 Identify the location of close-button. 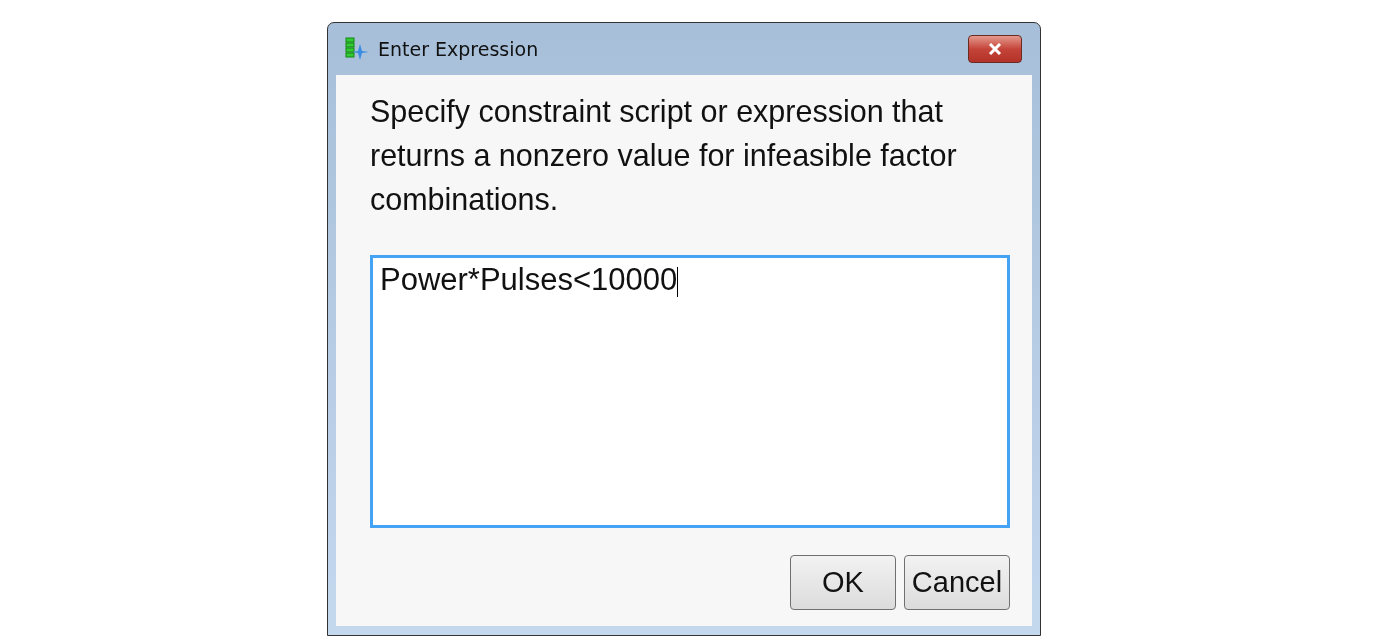
(995, 49).